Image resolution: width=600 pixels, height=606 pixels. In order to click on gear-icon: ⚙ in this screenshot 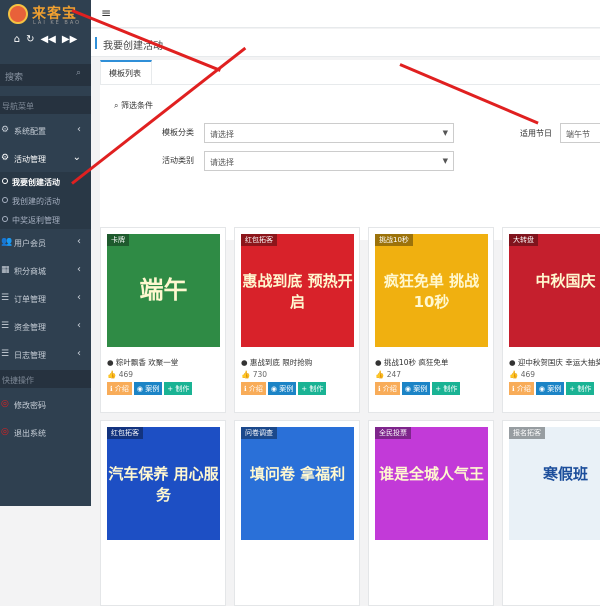, I will do `click(5, 130)`.